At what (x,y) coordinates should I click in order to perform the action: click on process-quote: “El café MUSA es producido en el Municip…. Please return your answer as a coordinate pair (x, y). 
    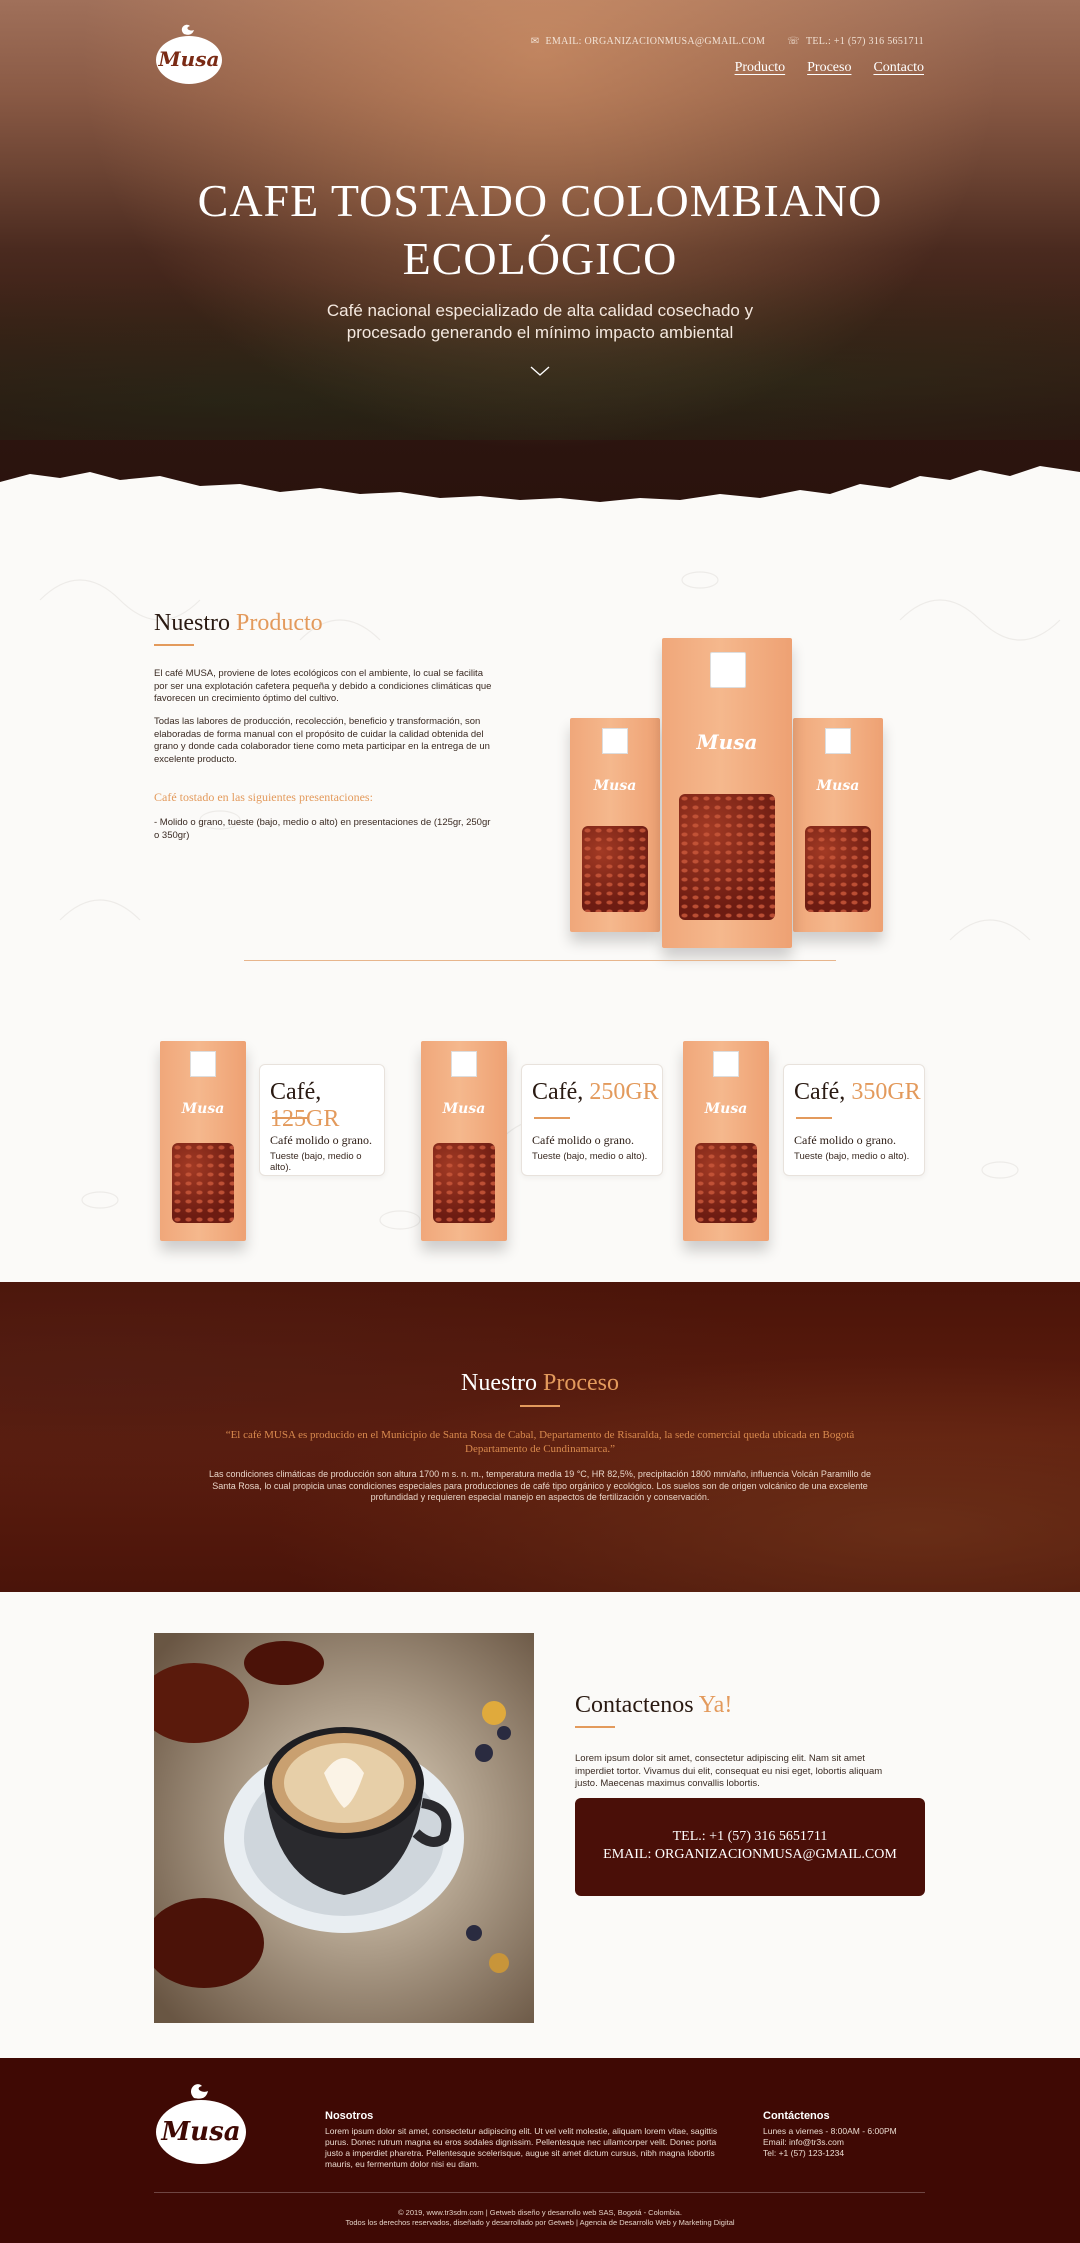
    Looking at the image, I should click on (540, 1442).